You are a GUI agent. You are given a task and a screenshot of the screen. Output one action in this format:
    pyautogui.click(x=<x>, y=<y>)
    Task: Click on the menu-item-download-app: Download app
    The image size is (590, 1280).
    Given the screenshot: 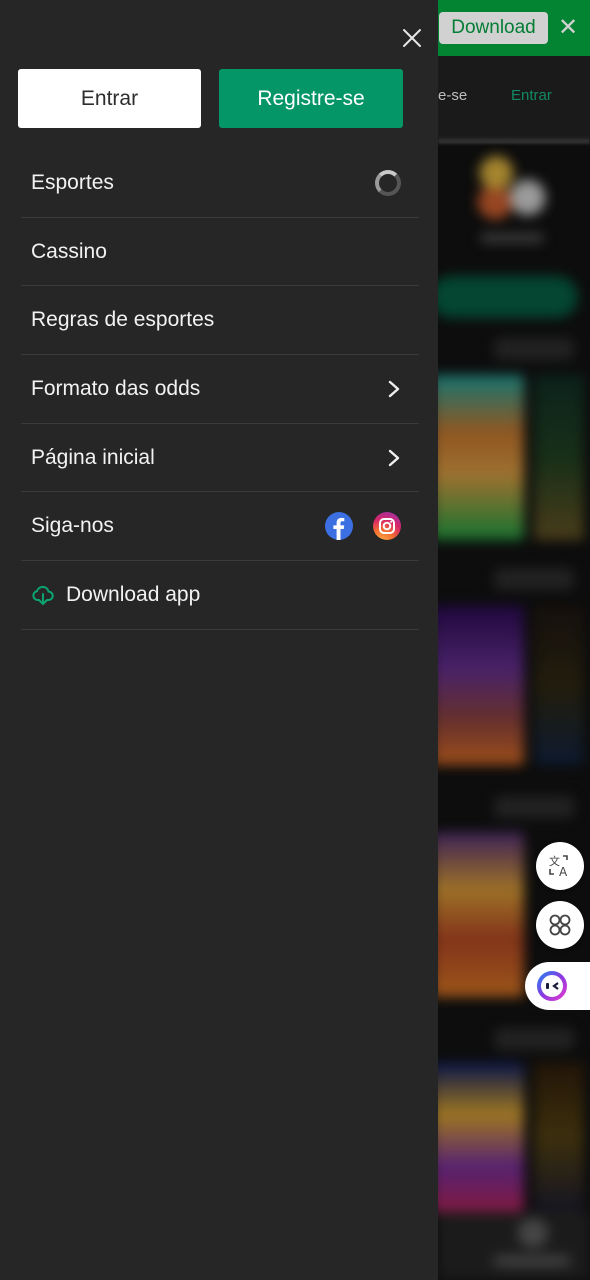 What is the action you would take?
    pyautogui.click(x=220, y=595)
    